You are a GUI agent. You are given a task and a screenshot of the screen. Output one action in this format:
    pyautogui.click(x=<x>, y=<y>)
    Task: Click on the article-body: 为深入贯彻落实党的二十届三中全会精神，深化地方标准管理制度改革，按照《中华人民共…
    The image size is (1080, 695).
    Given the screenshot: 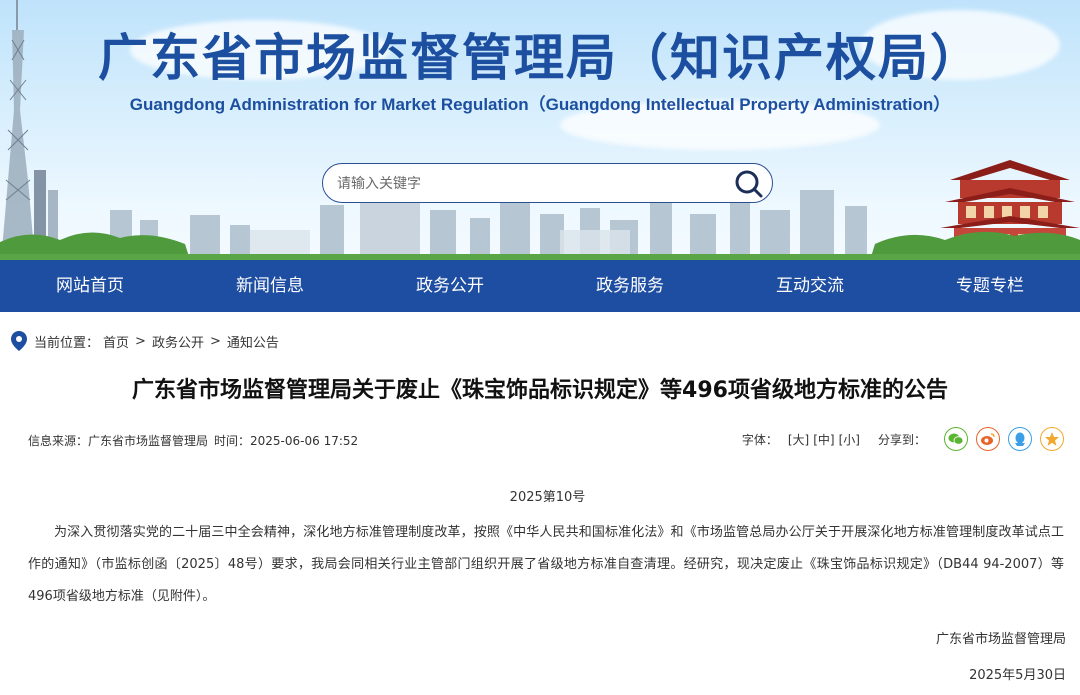 What is the action you would take?
    pyautogui.click(x=546, y=564)
    